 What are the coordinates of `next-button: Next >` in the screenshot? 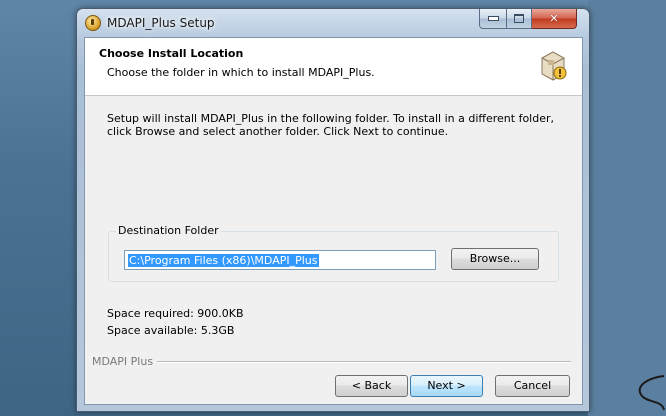 It's located at (446, 386).